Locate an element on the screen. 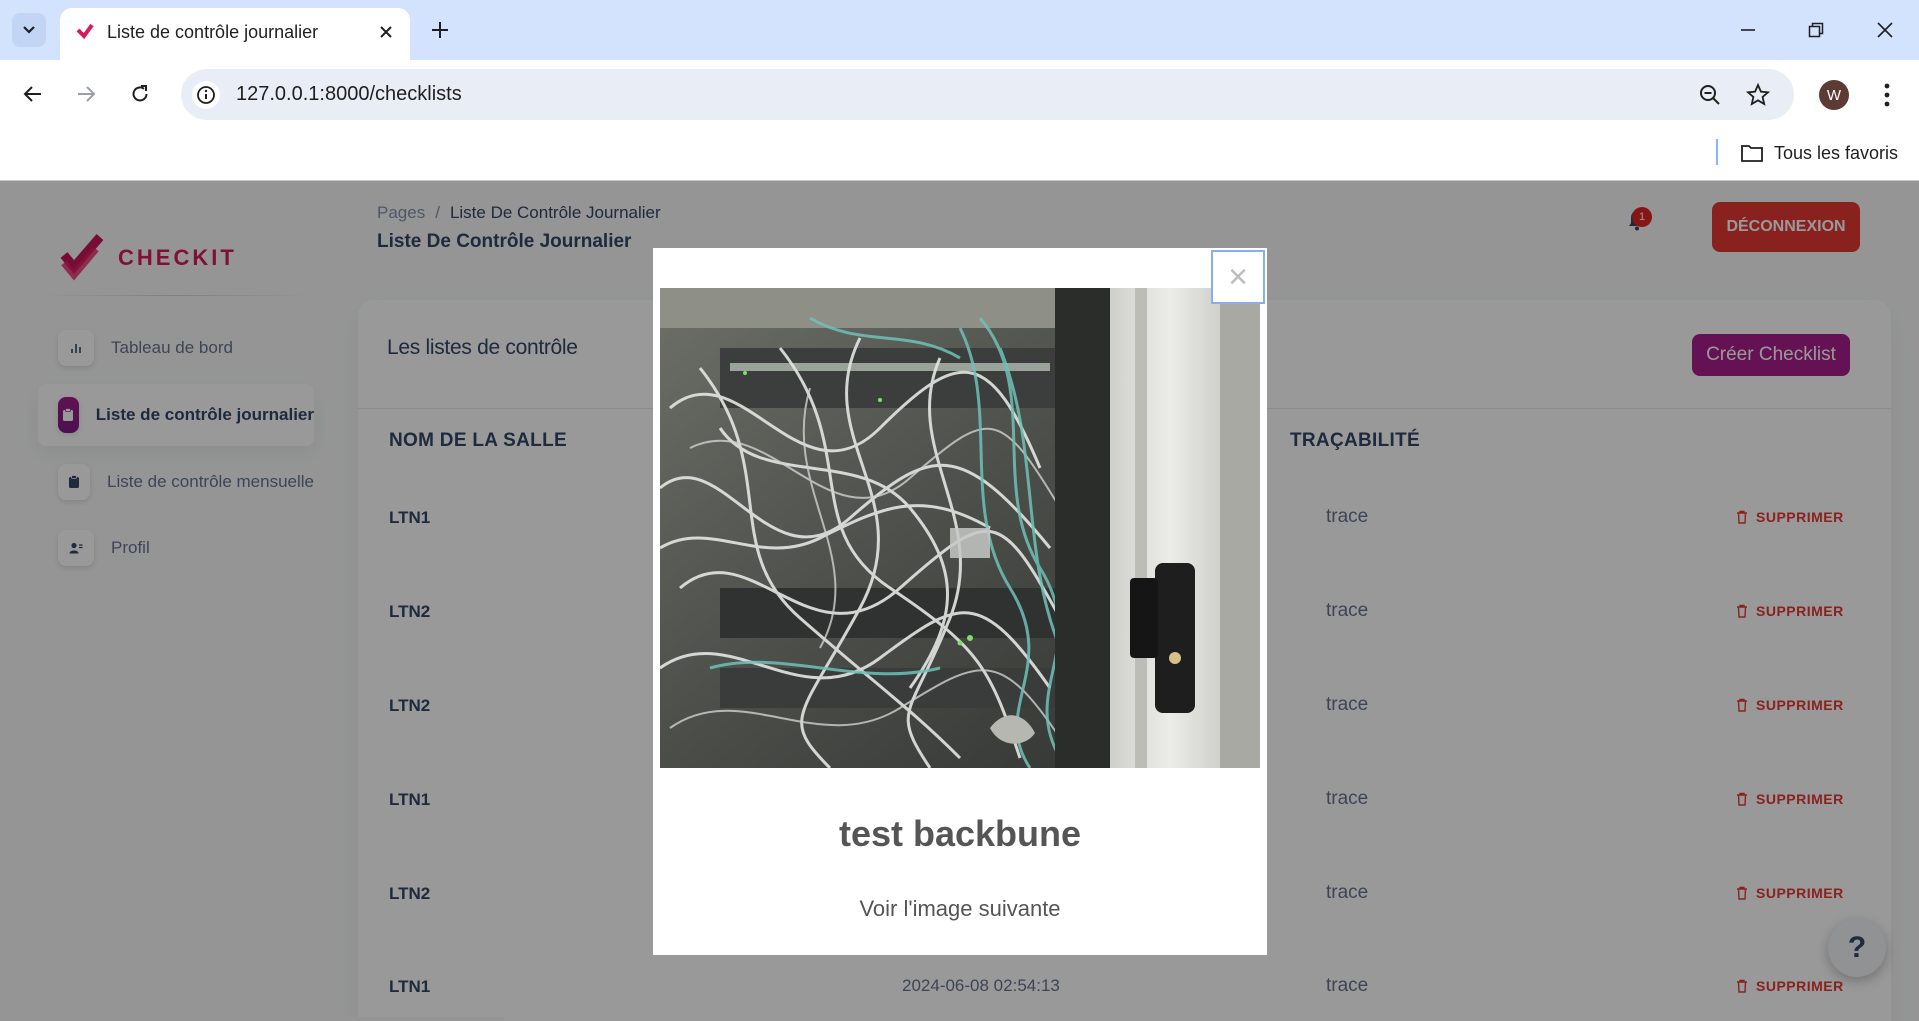 The height and width of the screenshot is (1021, 1919). forward-button is located at coordinates (86, 94).